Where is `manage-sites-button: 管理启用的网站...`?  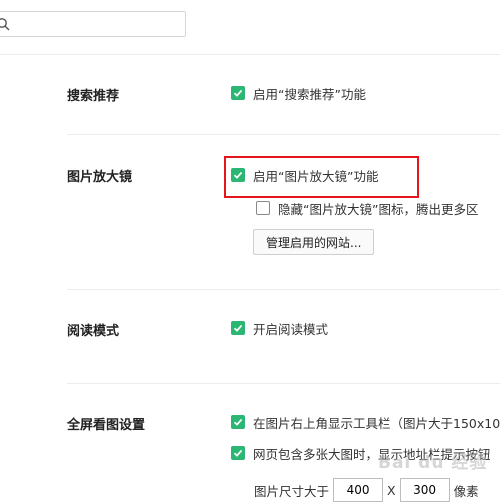
manage-sites-button: 管理启用的网站... is located at coordinates (314, 242).